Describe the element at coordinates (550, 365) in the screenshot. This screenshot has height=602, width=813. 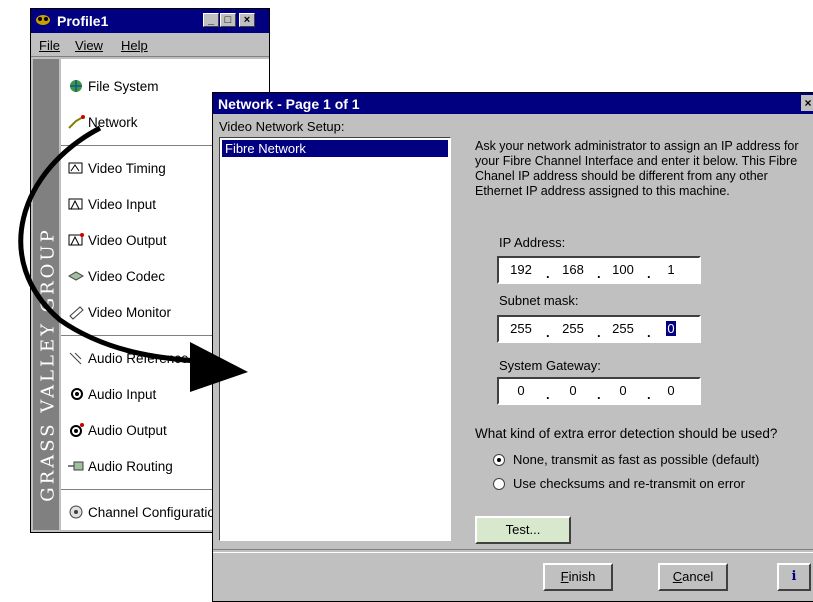
I see `system-gateway-label: System Gateway:` at that location.